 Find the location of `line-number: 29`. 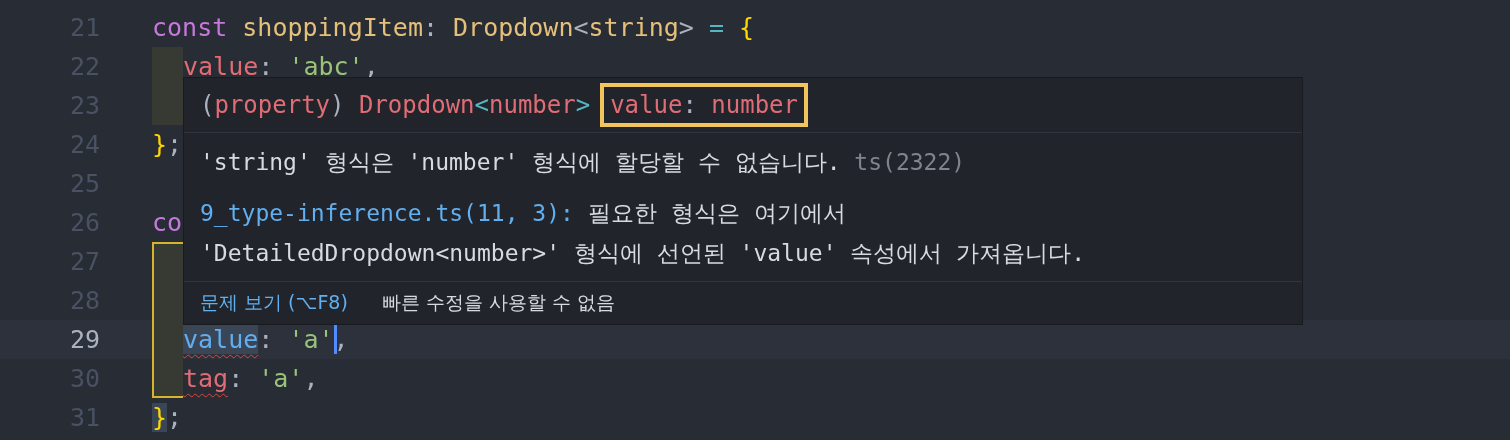

line-number: 29 is located at coordinates (84, 339).